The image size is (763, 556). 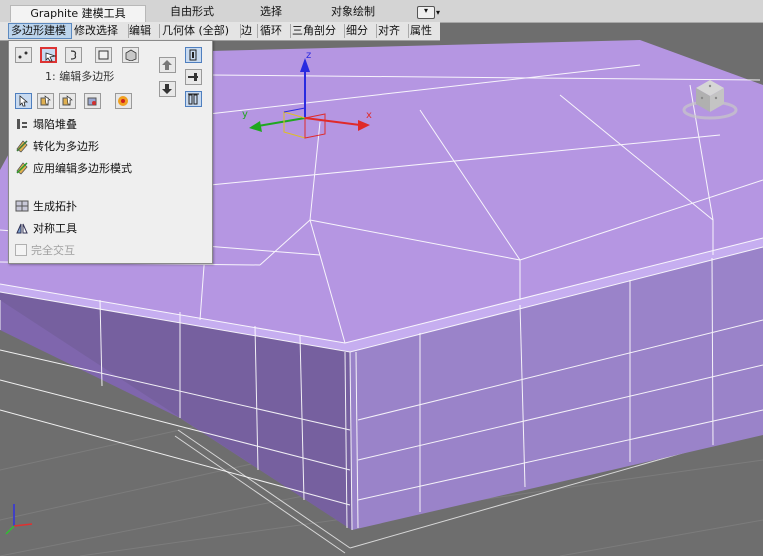 I want to click on vertex-icon, so click(x=23, y=55).